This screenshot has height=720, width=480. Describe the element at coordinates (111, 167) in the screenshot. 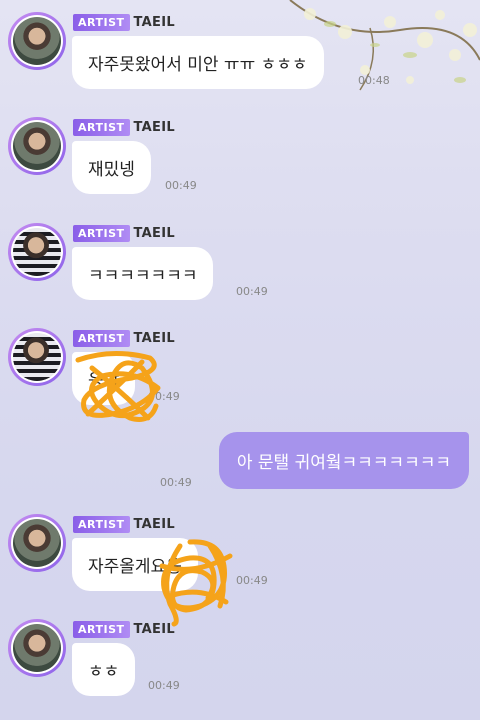

I see `message-bubble: 재밌넹` at that location.